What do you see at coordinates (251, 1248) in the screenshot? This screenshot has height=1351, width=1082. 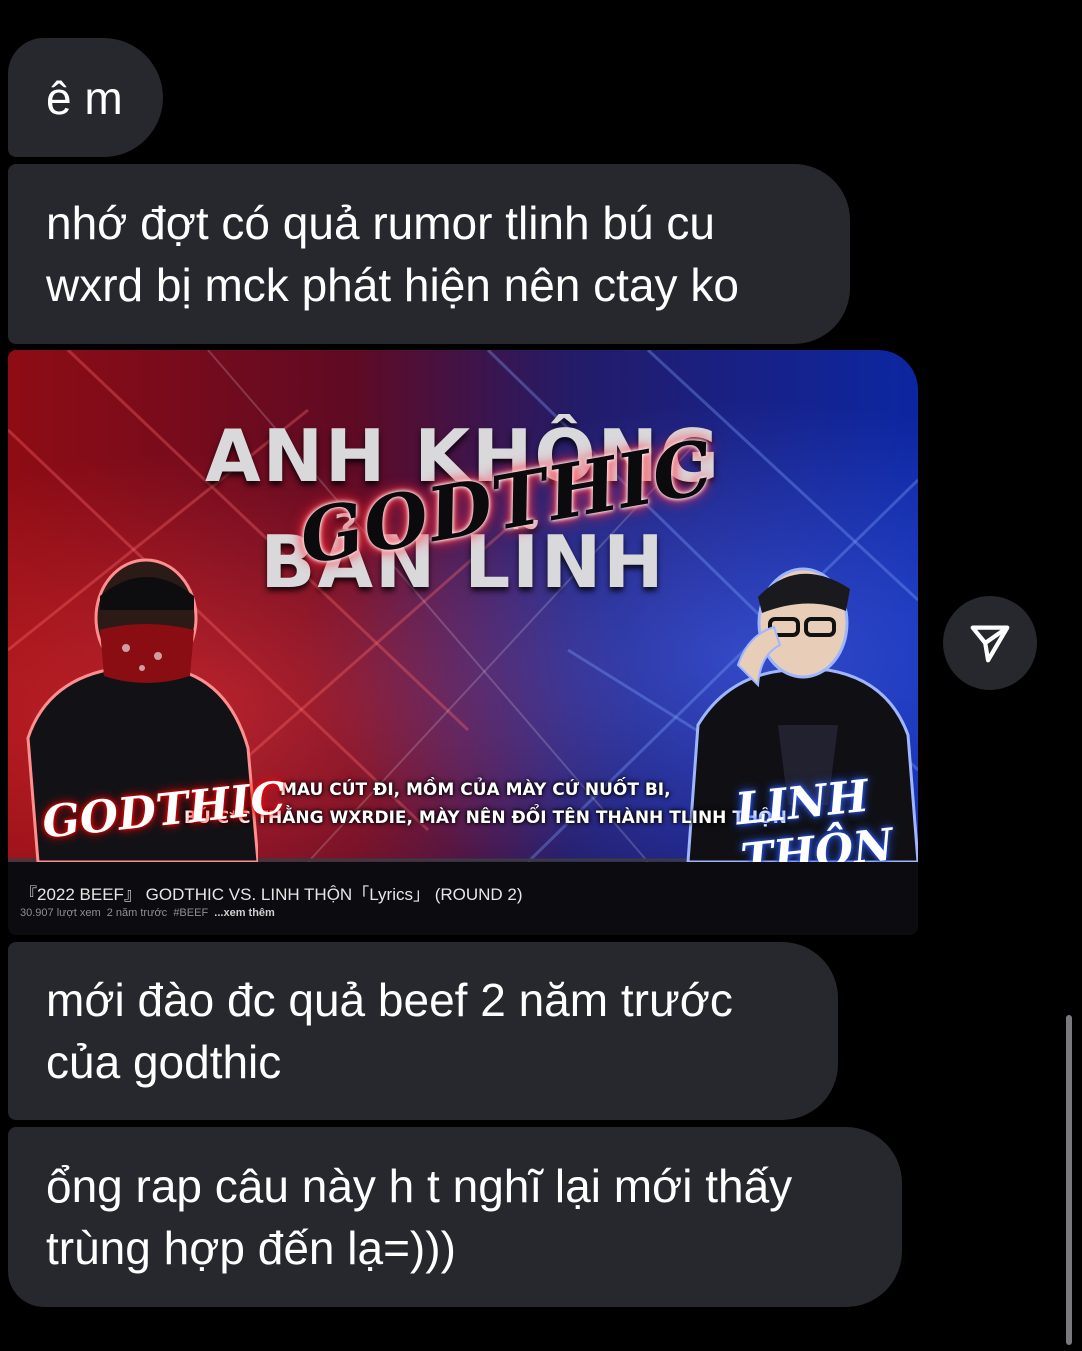 I see `message-text: trùng hợp đến lạ=)))` at bounding box center [251, 1248].